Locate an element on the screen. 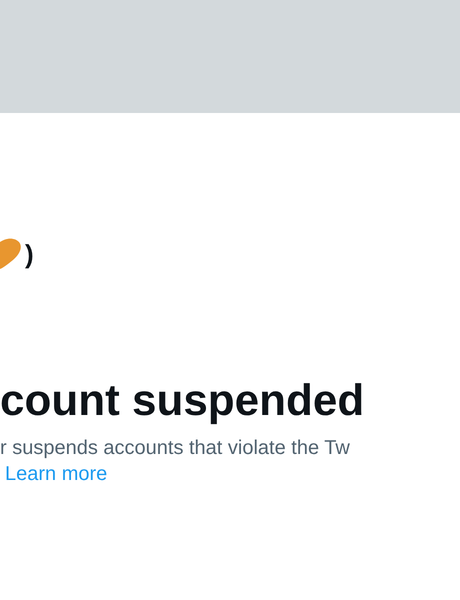  display-name: ) is located at coordinates (29, 254).